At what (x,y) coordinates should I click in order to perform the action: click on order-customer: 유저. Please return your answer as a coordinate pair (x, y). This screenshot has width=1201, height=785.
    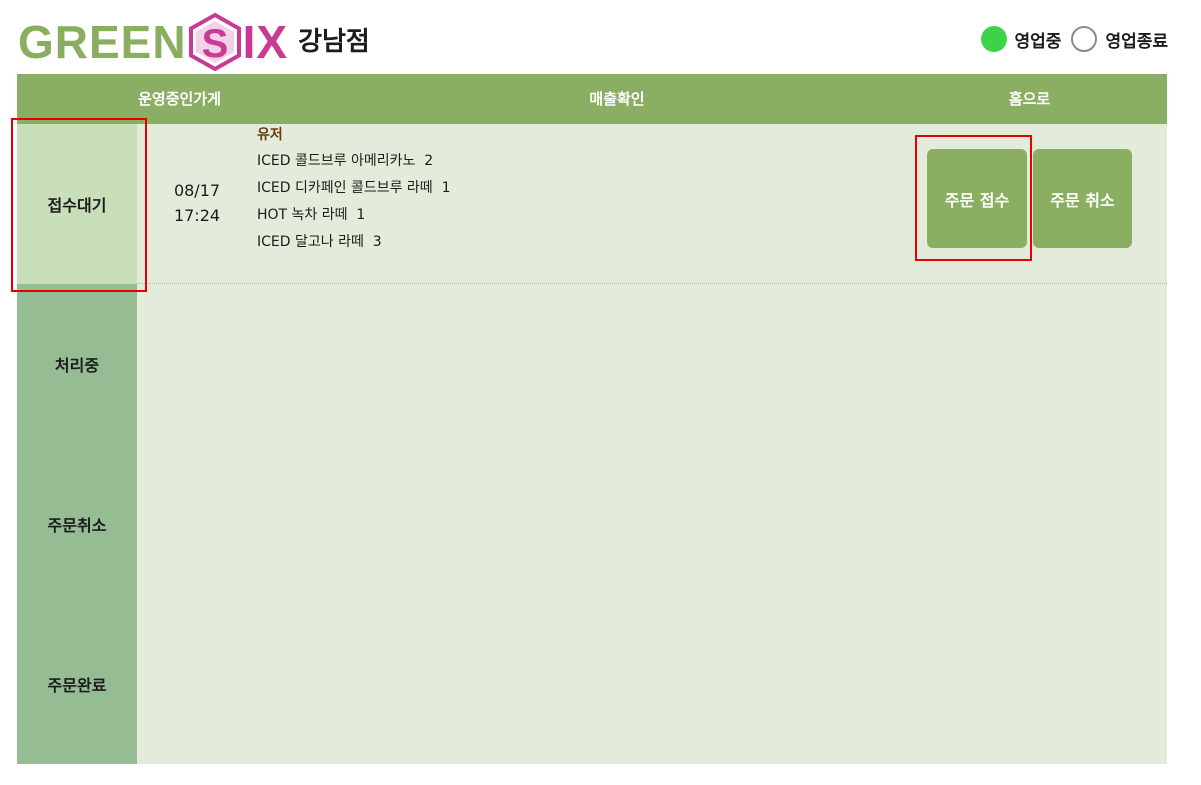
    Looking at the image, I should click on (270, 135).